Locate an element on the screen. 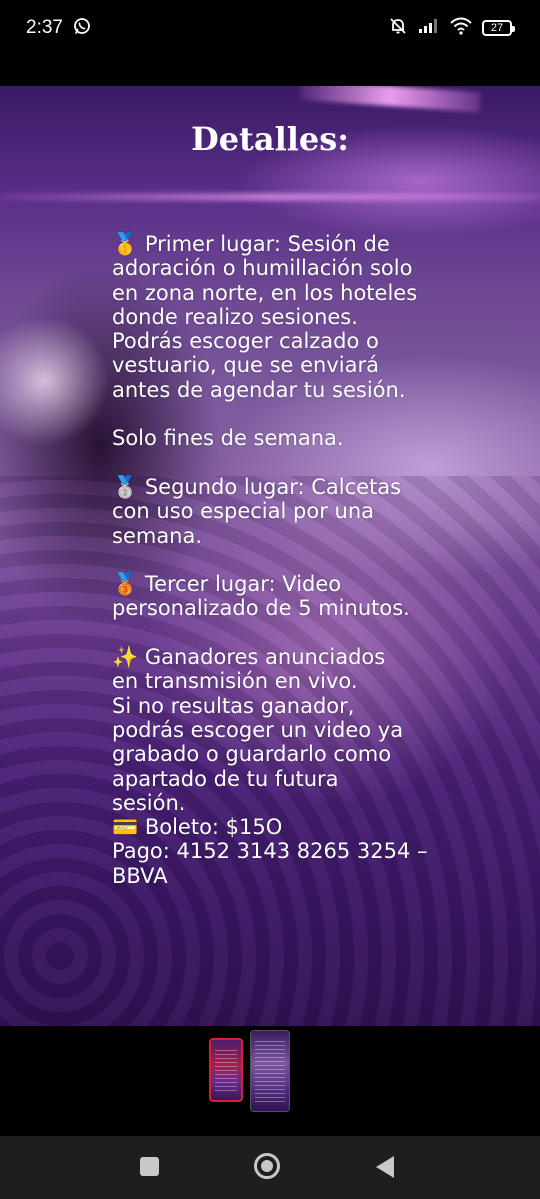 The height and width of the screenshot is (1199, 540). bell-muted-icon is located at coordinates (398, 28).